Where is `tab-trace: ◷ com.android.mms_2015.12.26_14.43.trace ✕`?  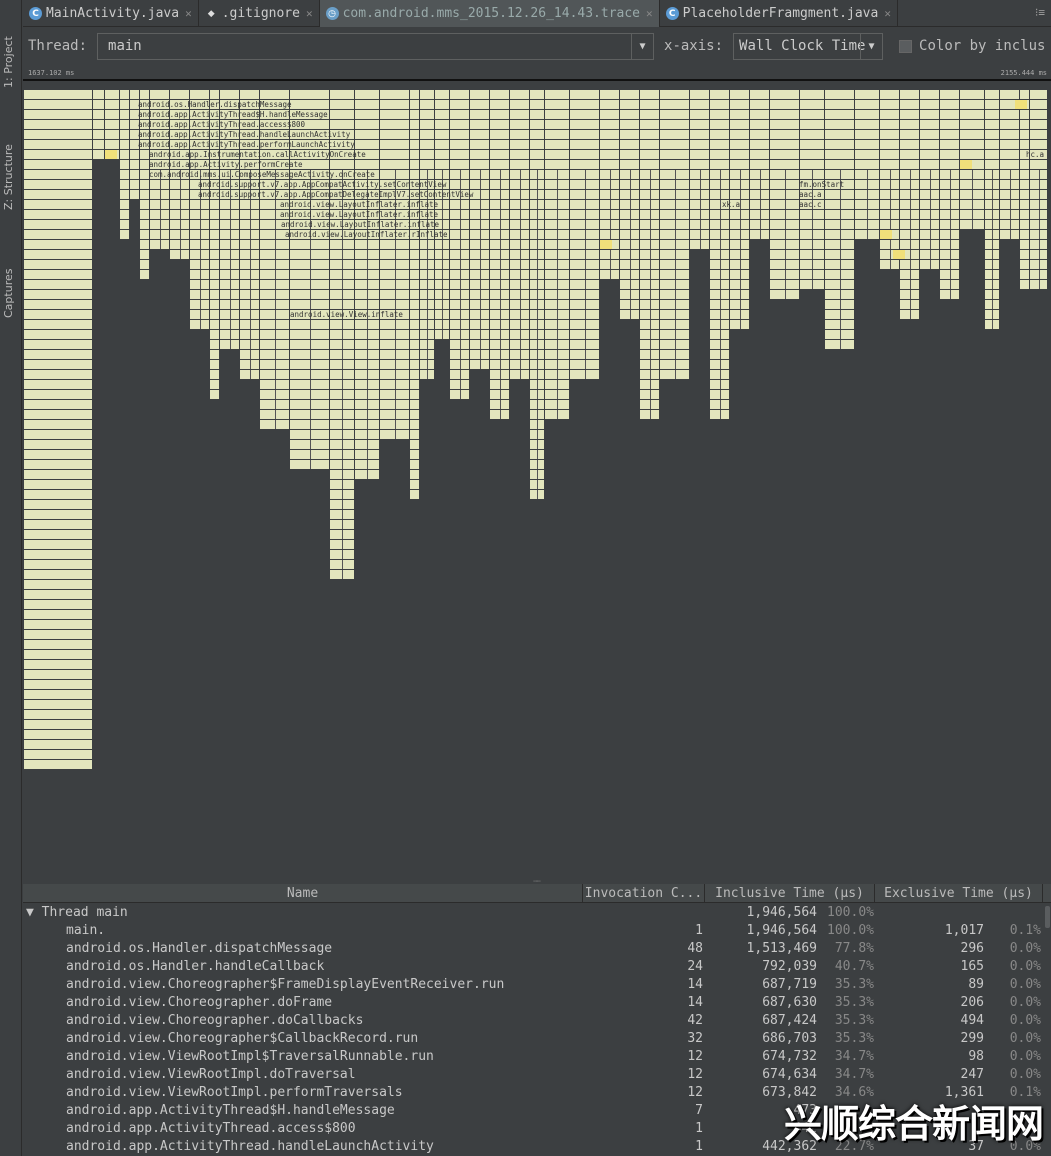
tab-trace: ◷ com.android.mms_2015.12.26_14.43.trace ✕ is located at coordinates (489, 13).